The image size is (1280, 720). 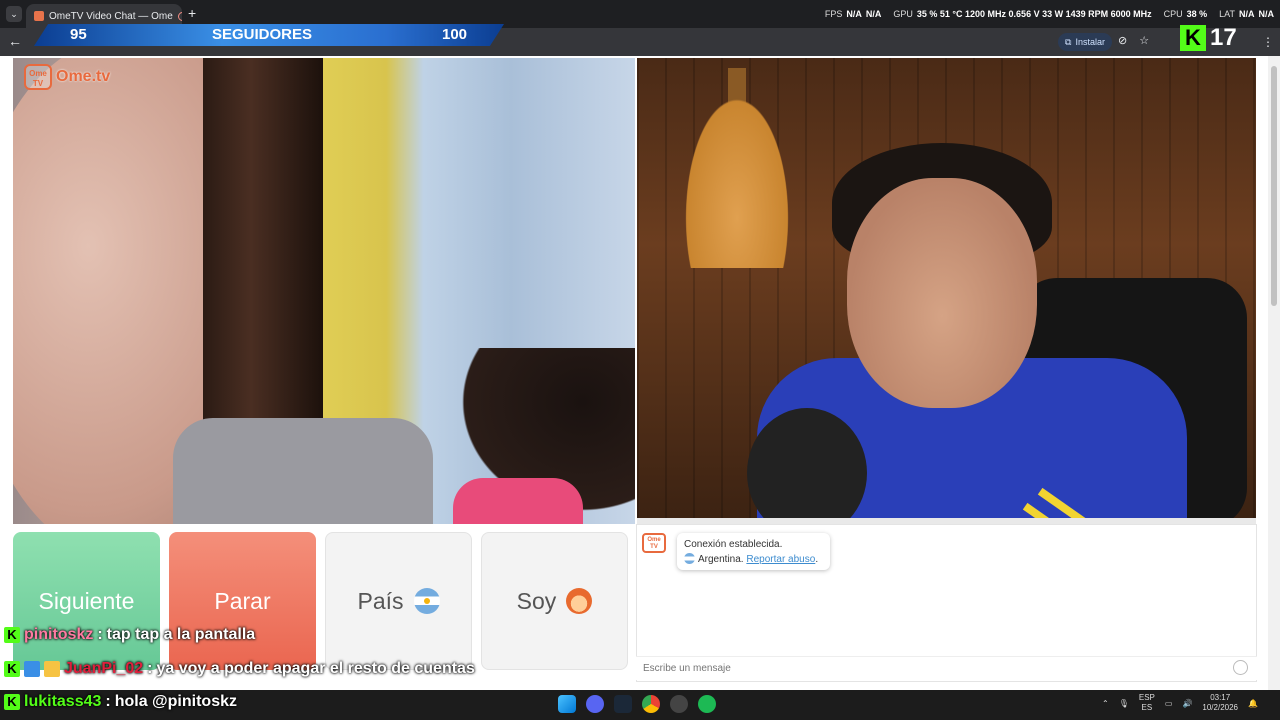 What do you see at coordinates (780, 559) in the screenshot?
I see `report-abuse-link: Reportar abuso` at bounding box center [780, 559].